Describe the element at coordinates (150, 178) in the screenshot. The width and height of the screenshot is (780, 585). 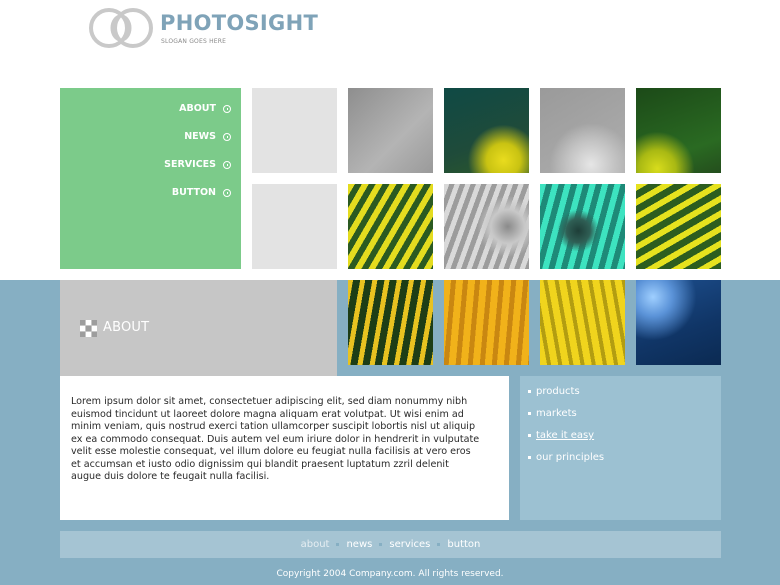
I see `main-nav: ABOUT NEWS SERVICES BUTTON` at that location.